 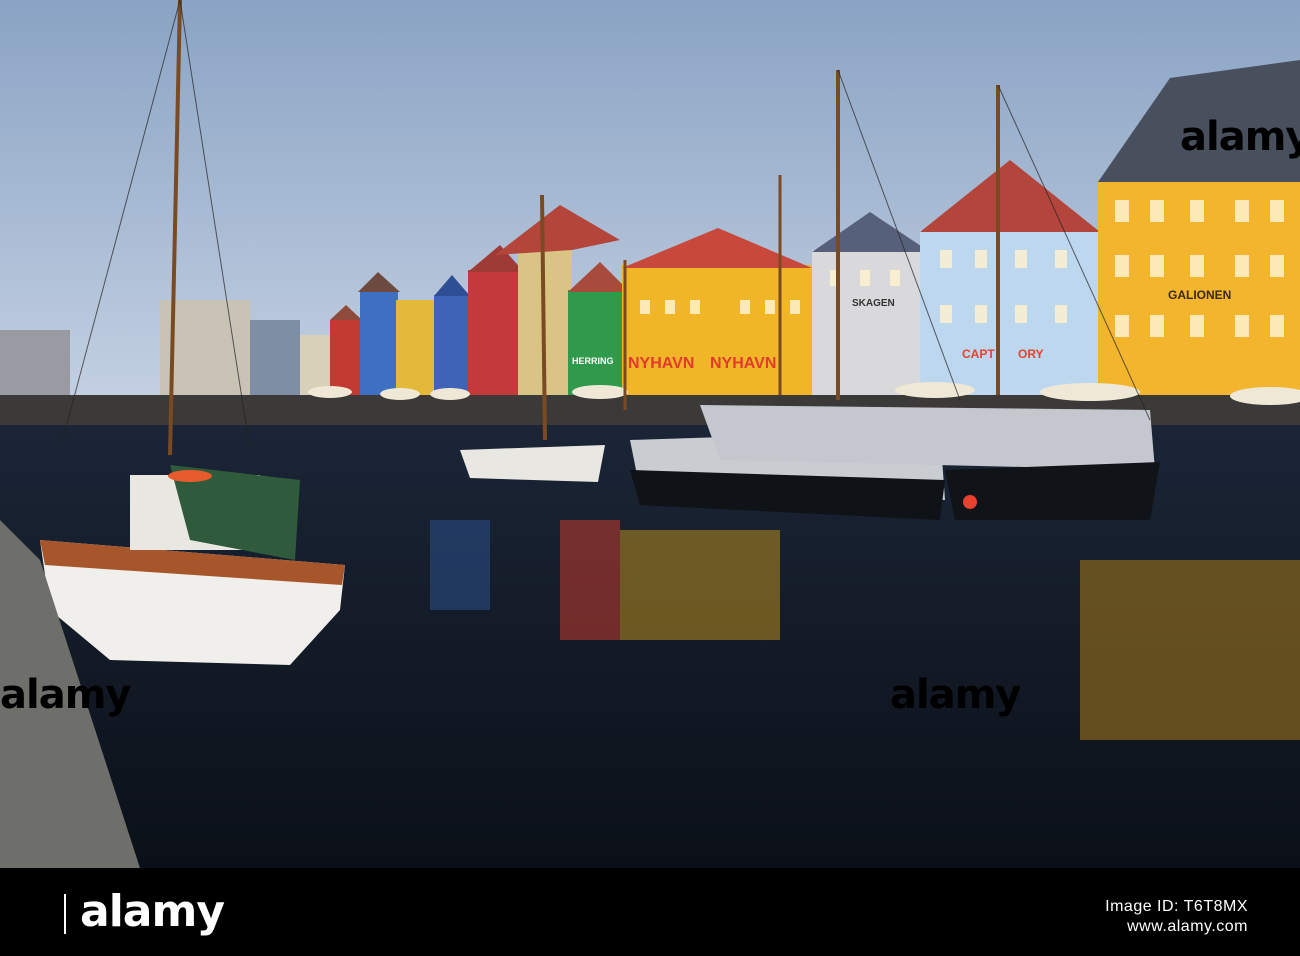 What do you see at coordinates (1031, 354) in the screenshot?
I see `sign-ory: ORY` at bounding box center [1031, 354].